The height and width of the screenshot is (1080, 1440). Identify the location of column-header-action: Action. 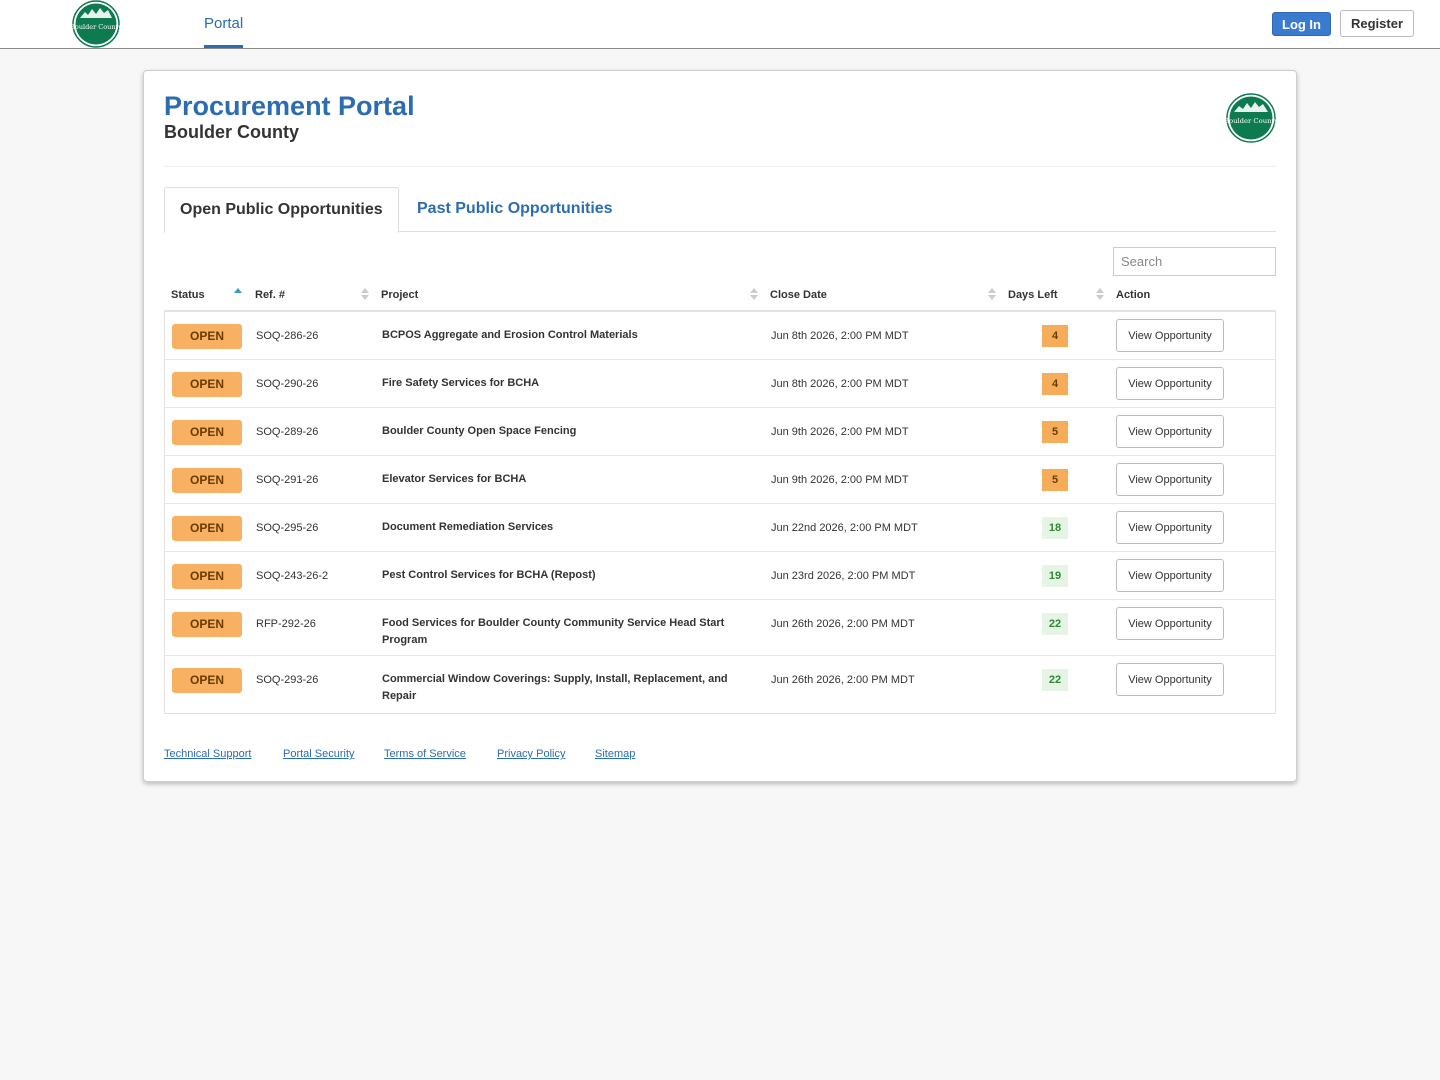
(1133, 297).